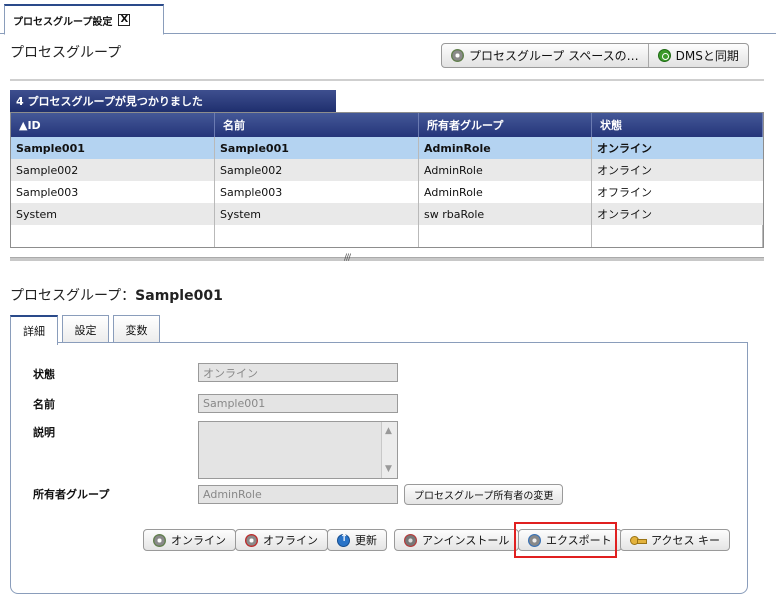 The height and width of the screenshot is (600, 776). I want to click on scroll-up-icon: ▲, so click(388, 431).